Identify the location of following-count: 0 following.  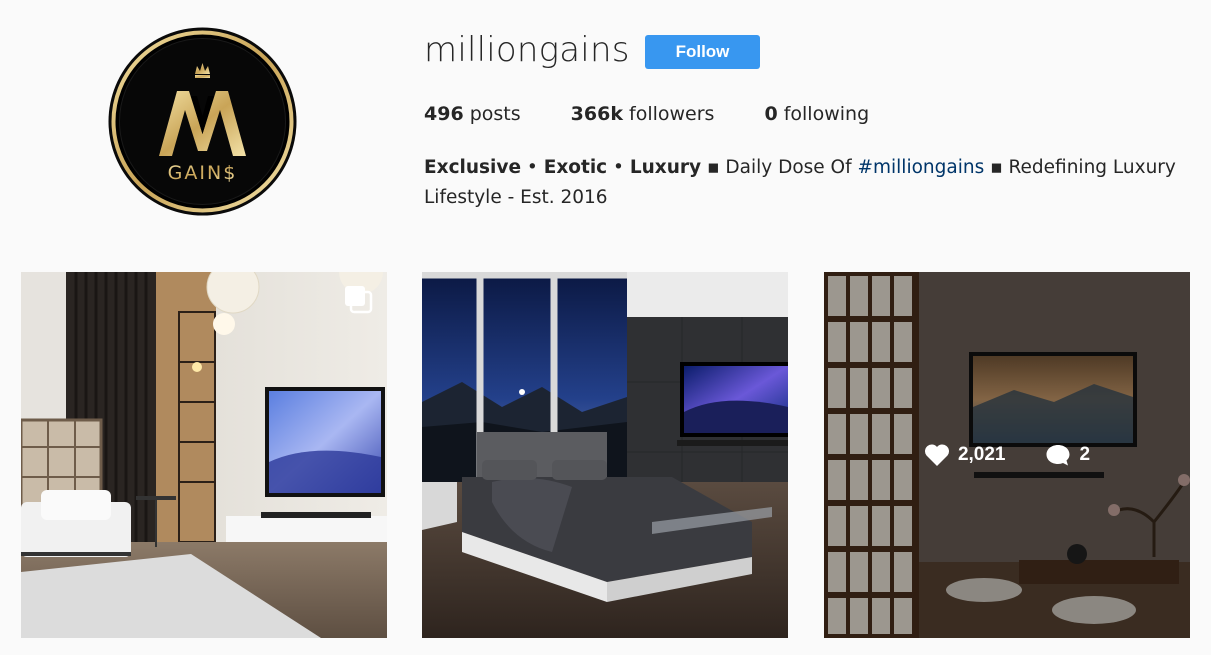
(816, 114).